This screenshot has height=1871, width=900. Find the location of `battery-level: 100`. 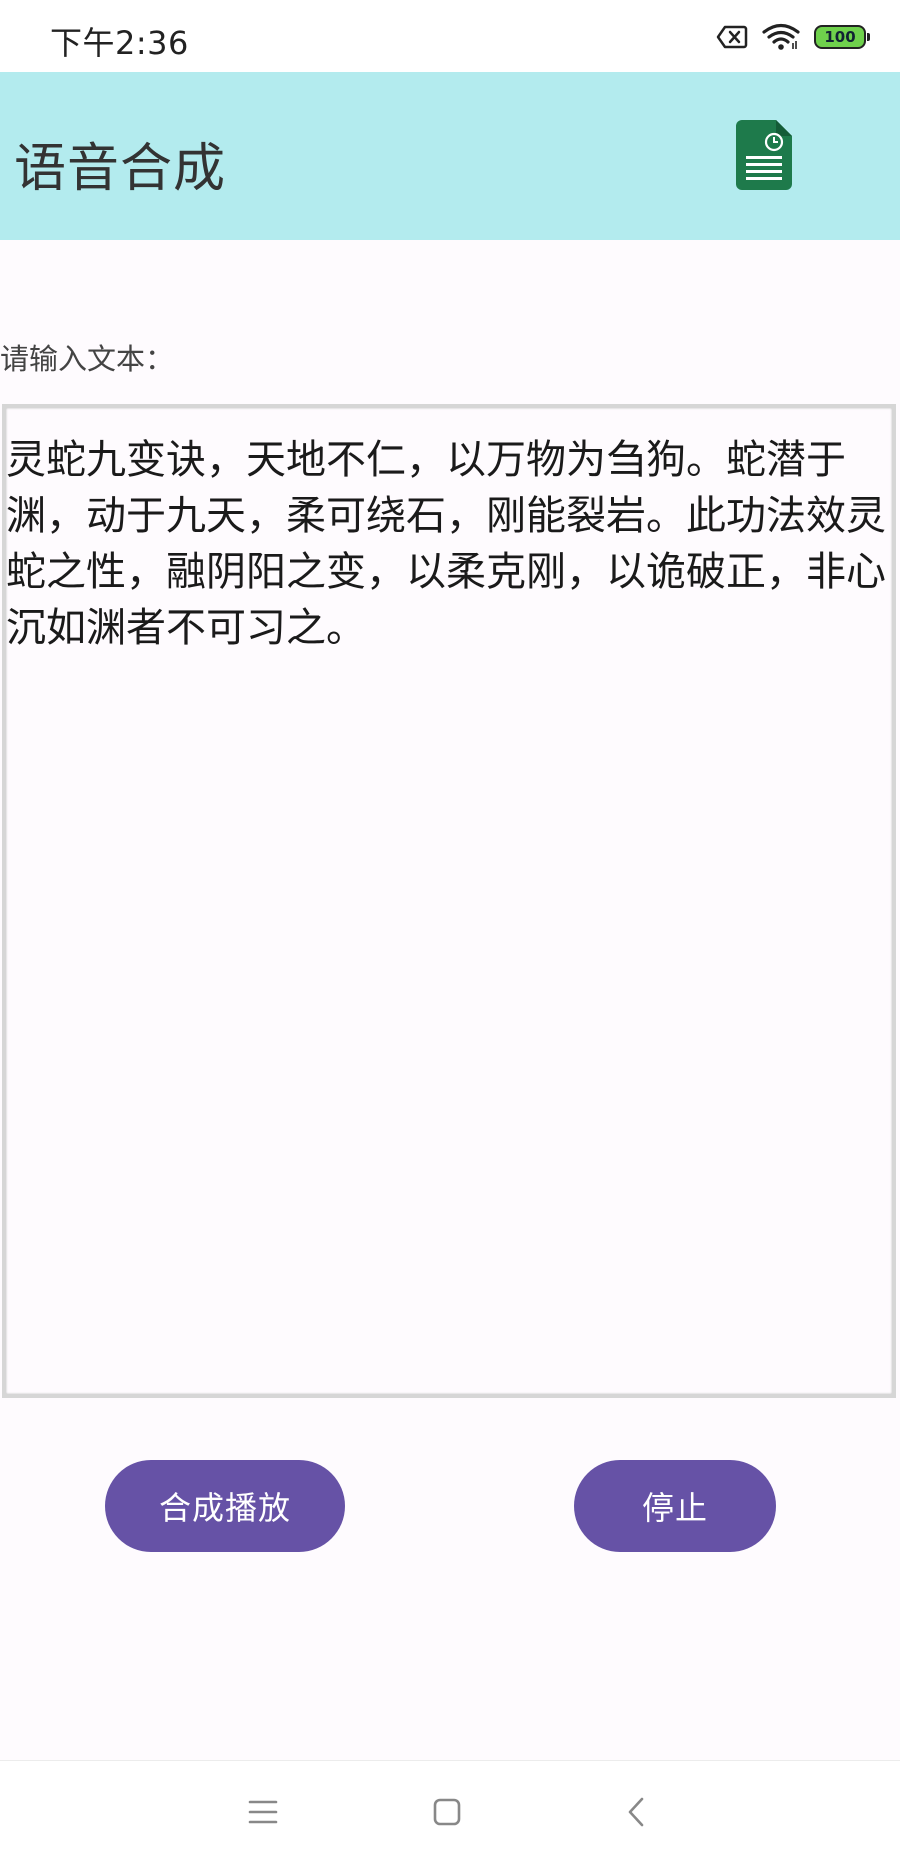

battery-level: 100 is located at coordinates (840, 36).